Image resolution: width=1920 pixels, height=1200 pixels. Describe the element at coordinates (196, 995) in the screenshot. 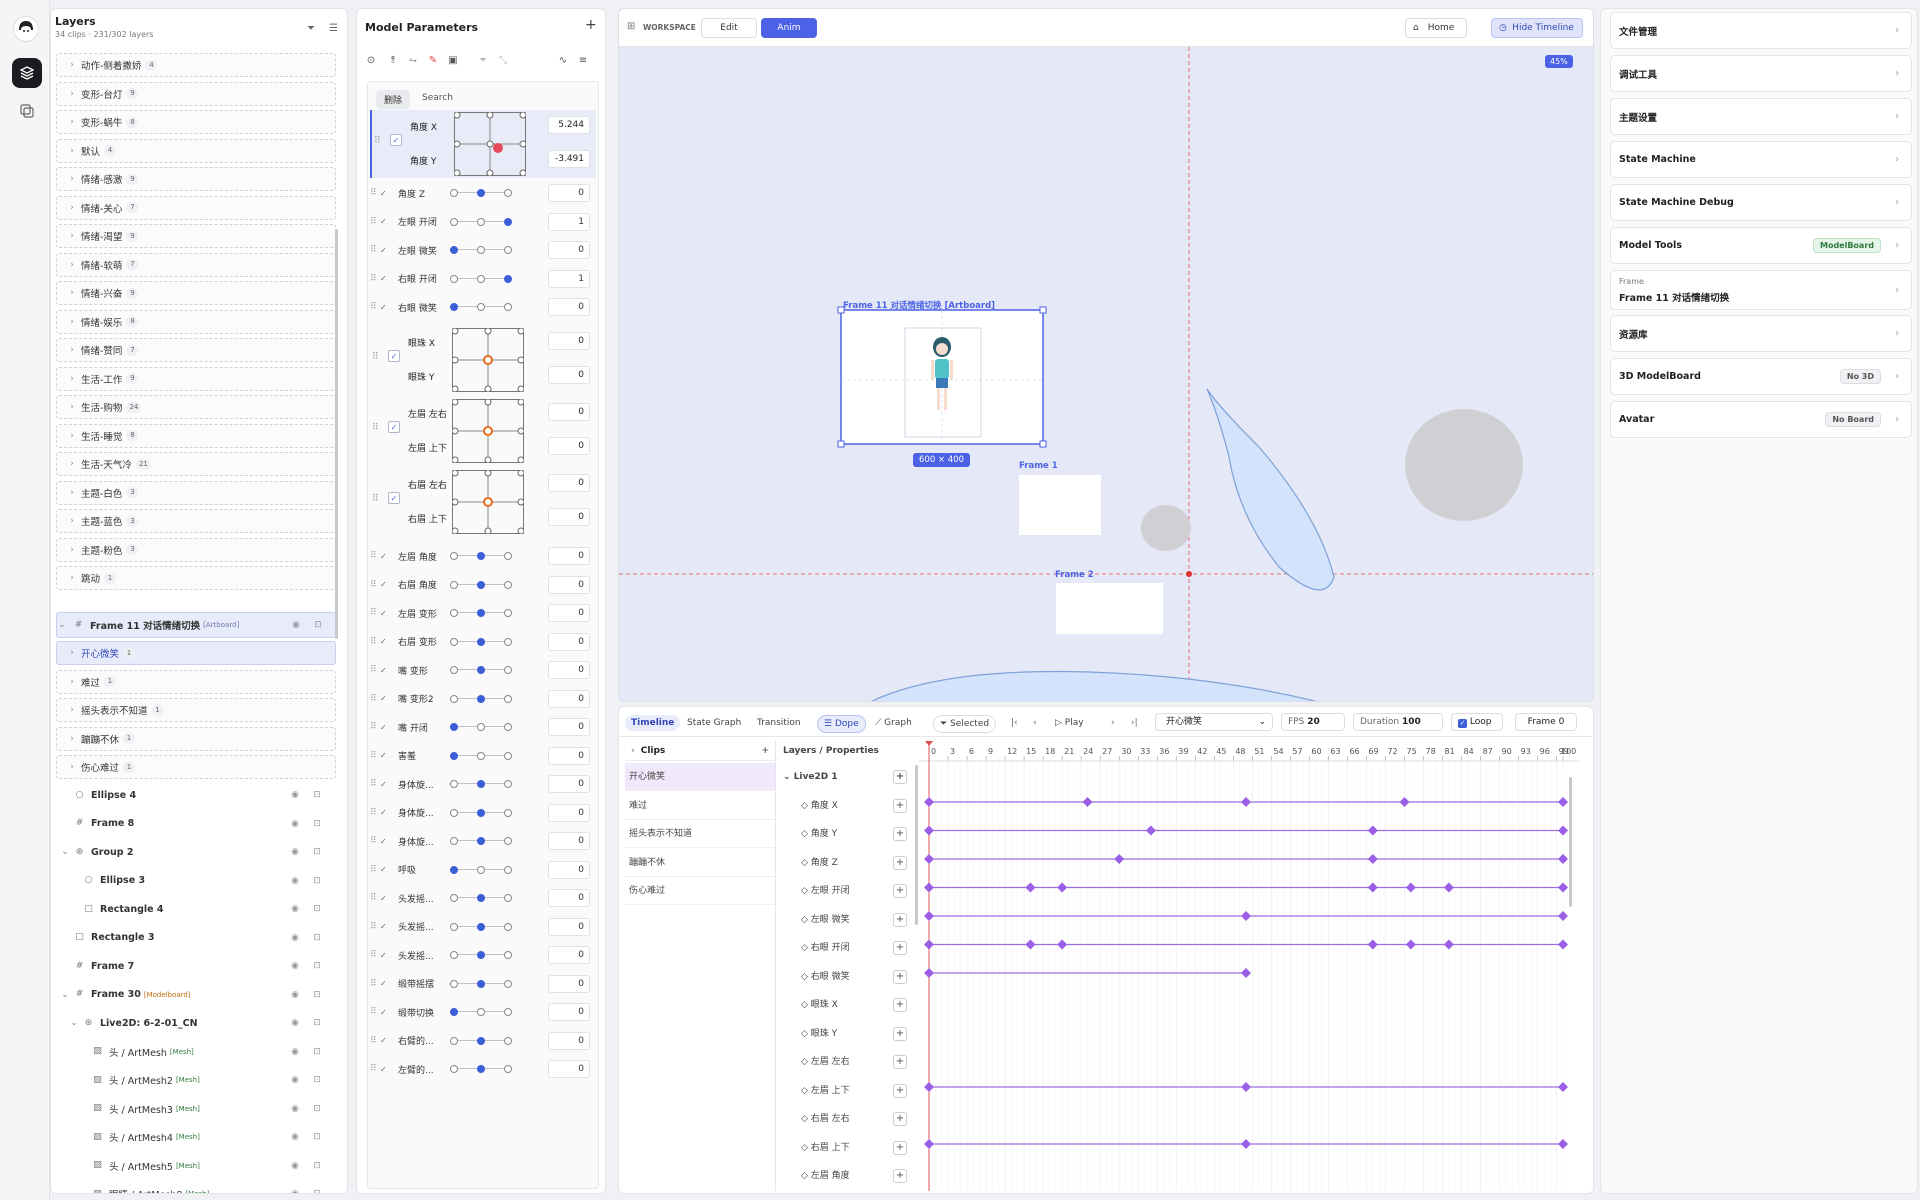

I see `layer-node-row: ⌄ # Frame 30 [Modelboard] ◉ ⊡` at that location.